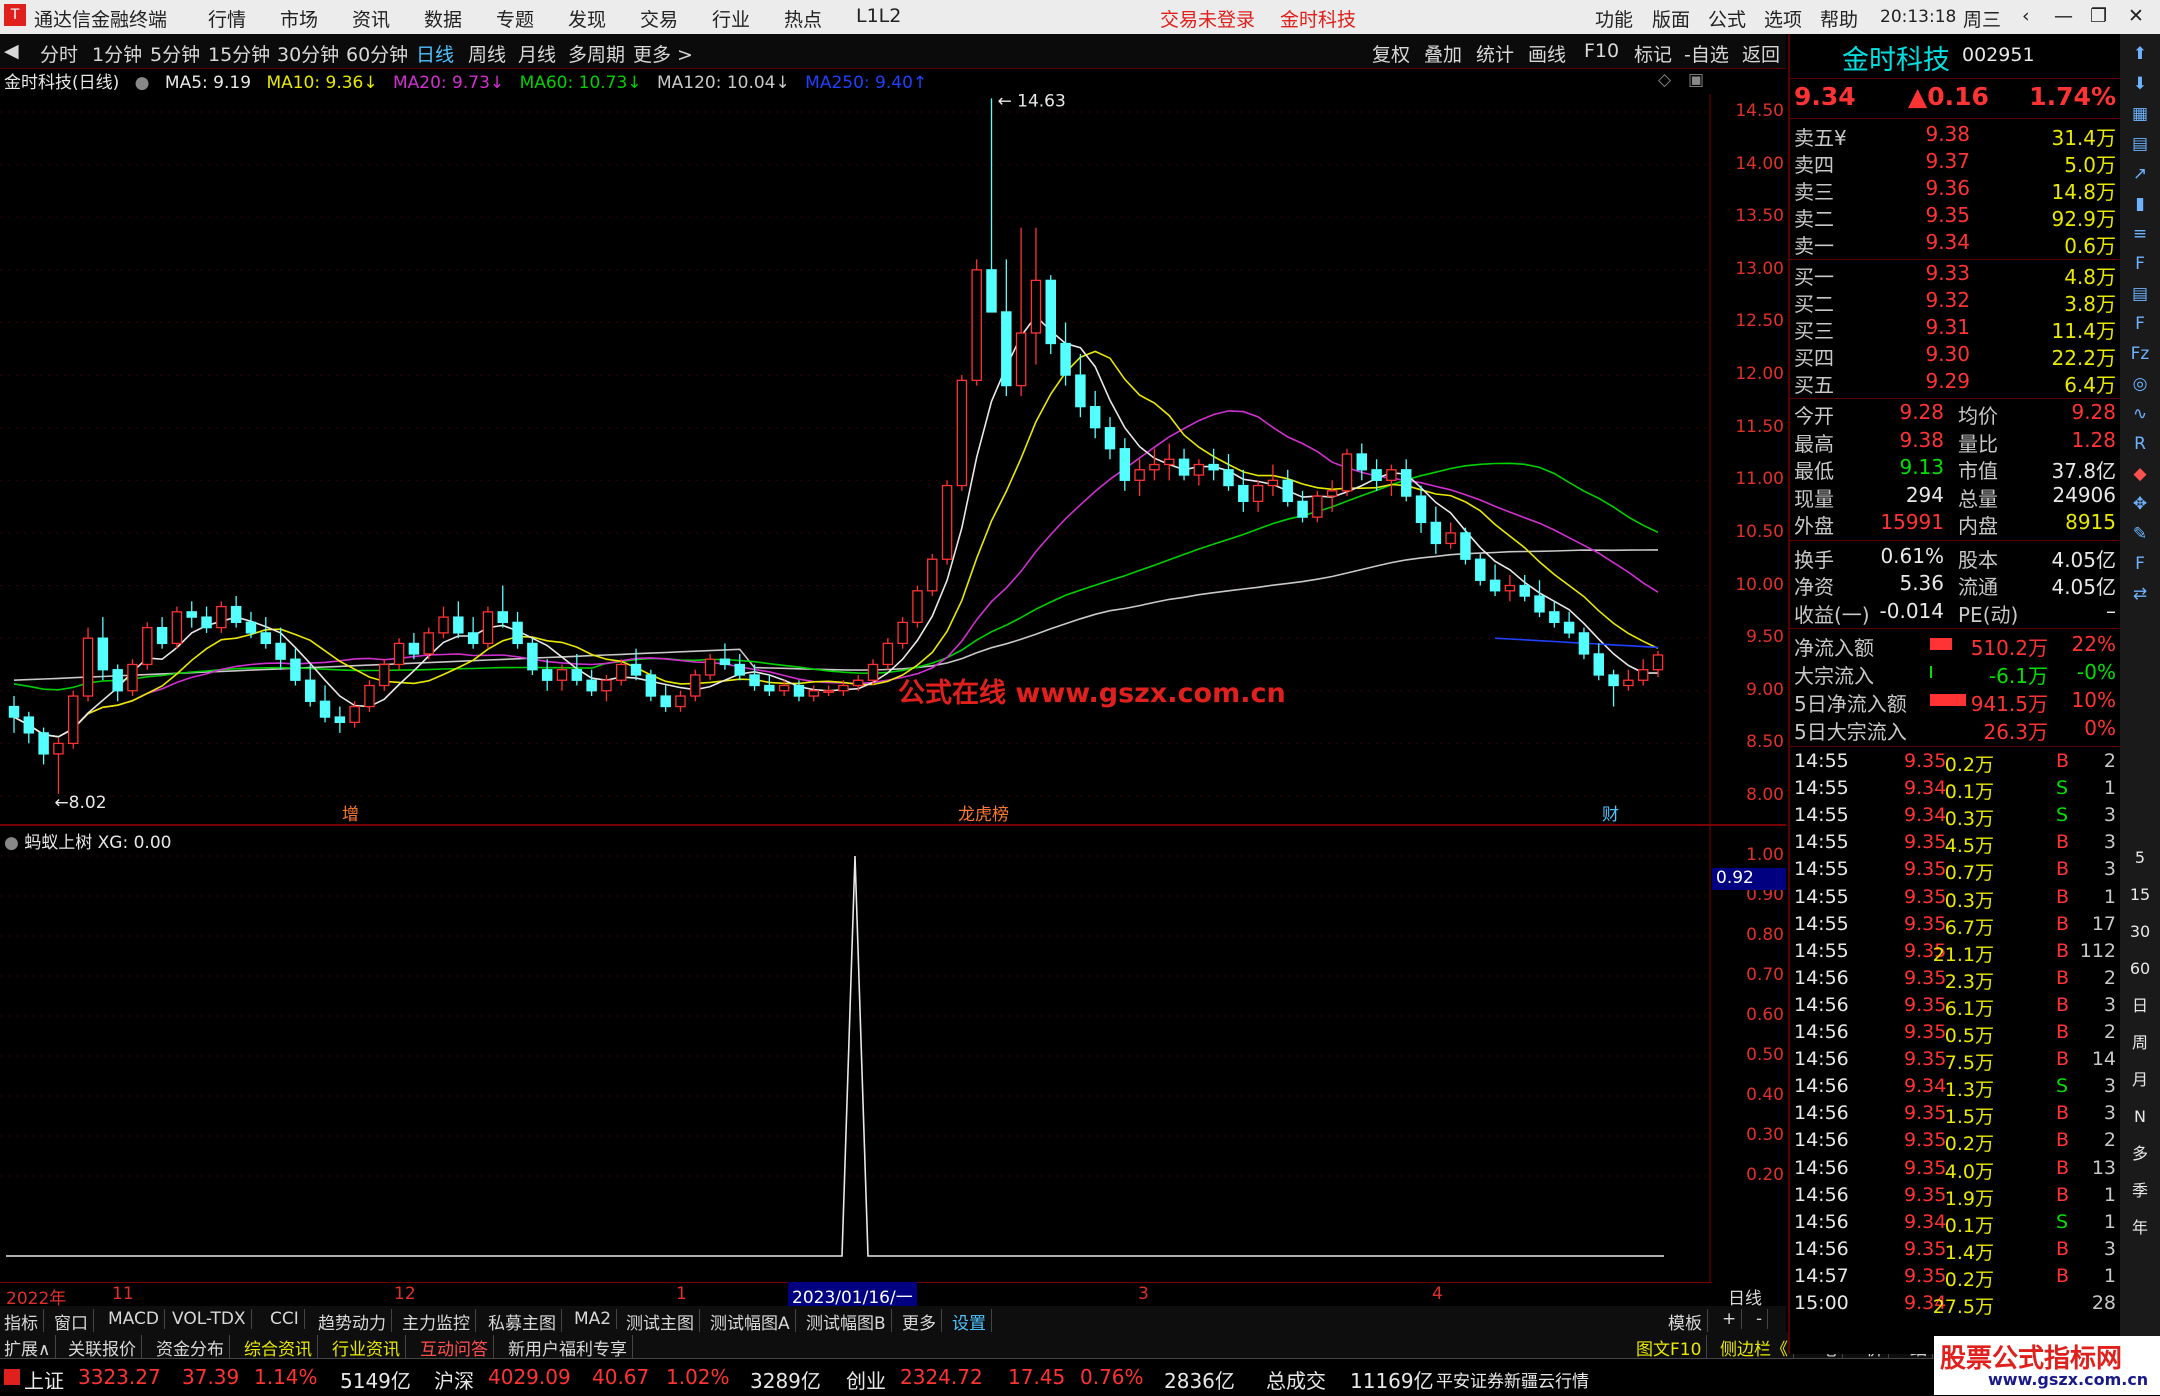 This screenshot has height=1396, width=2160. I want to click on period-weekly: 周线, so click(487, 53).